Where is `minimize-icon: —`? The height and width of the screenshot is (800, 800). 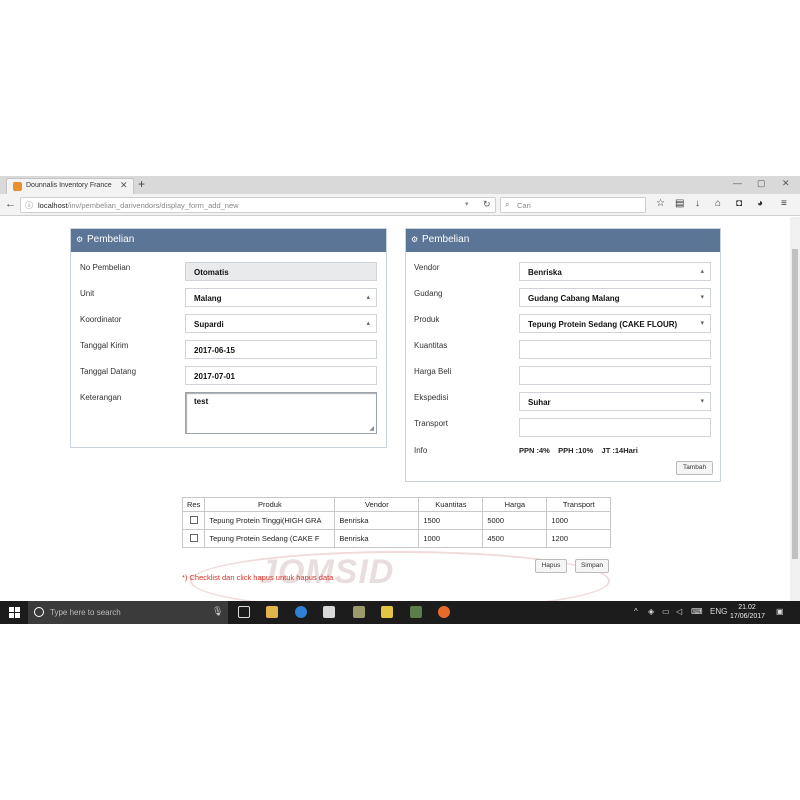
minimize-icon: — is located at coordinates (737, 183).